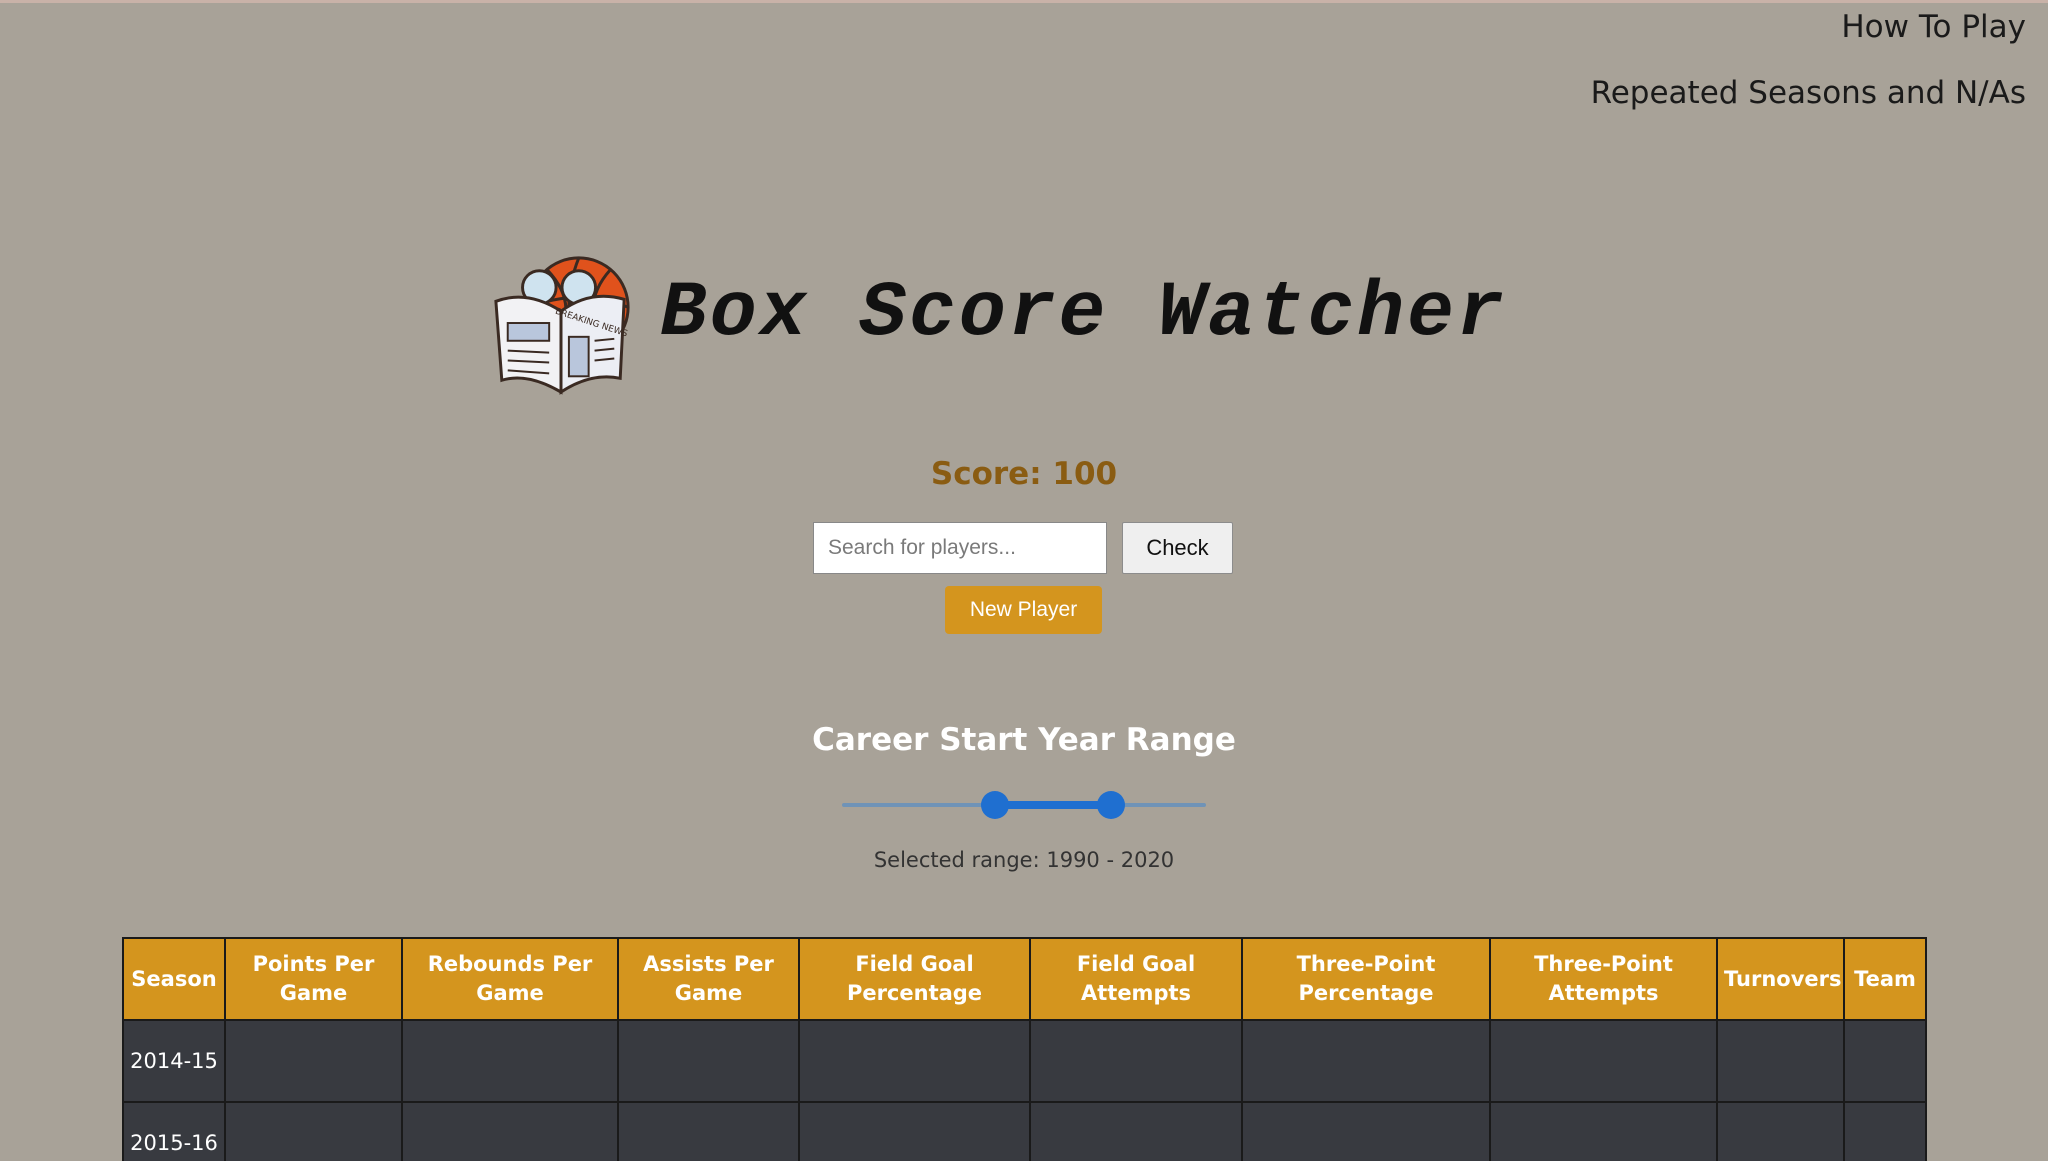 The height and width of the screenshot is (1161, 2048). Describe the element at coordinates (1024, 860) in the screenshot. I see `selected-range-text: Selected range: 1990 - 2020` at that location.